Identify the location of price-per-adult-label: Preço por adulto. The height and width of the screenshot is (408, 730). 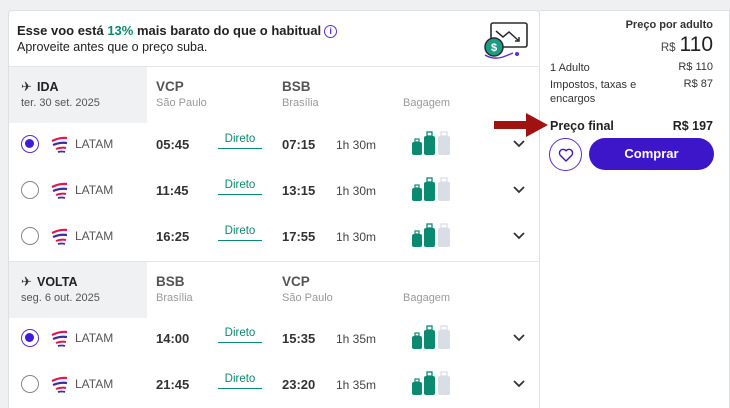
(669, 25).